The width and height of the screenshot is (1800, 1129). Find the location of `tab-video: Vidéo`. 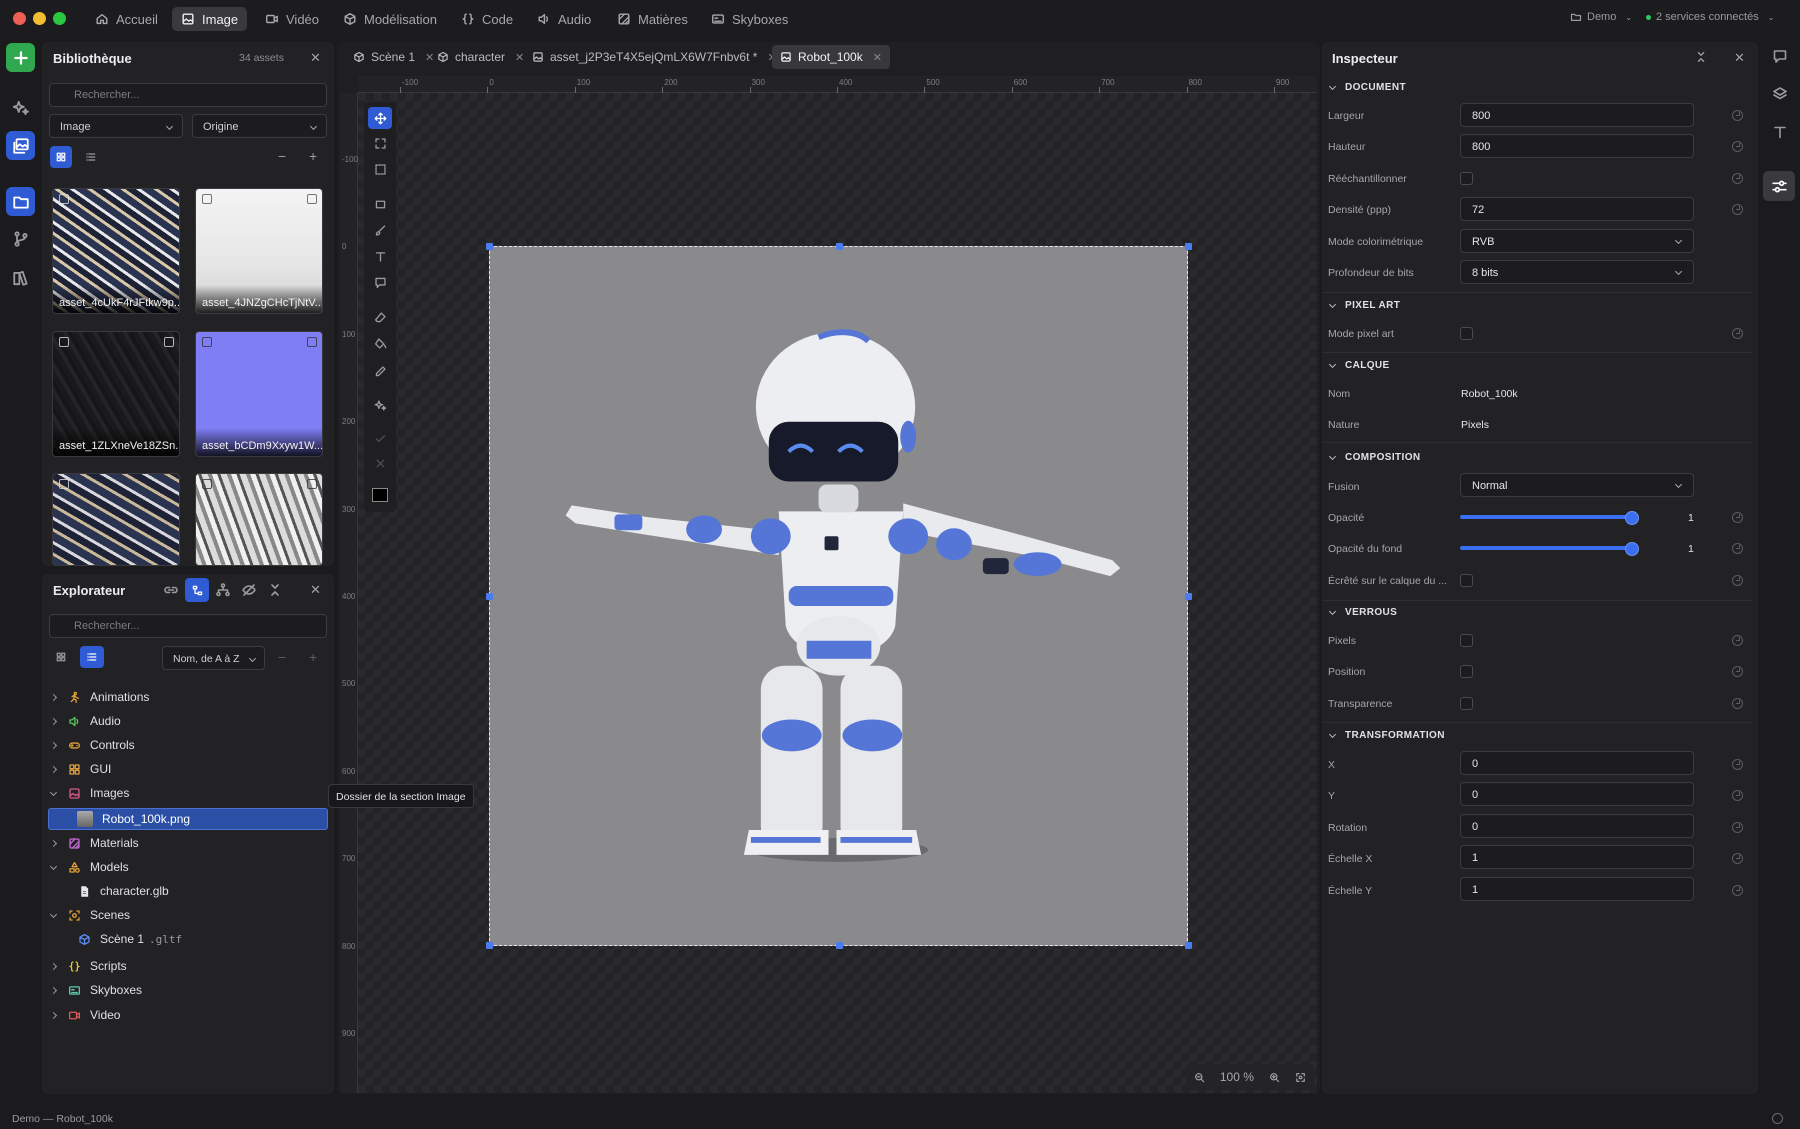

tab-video: Vidéo is located at coordinates (292, 19).